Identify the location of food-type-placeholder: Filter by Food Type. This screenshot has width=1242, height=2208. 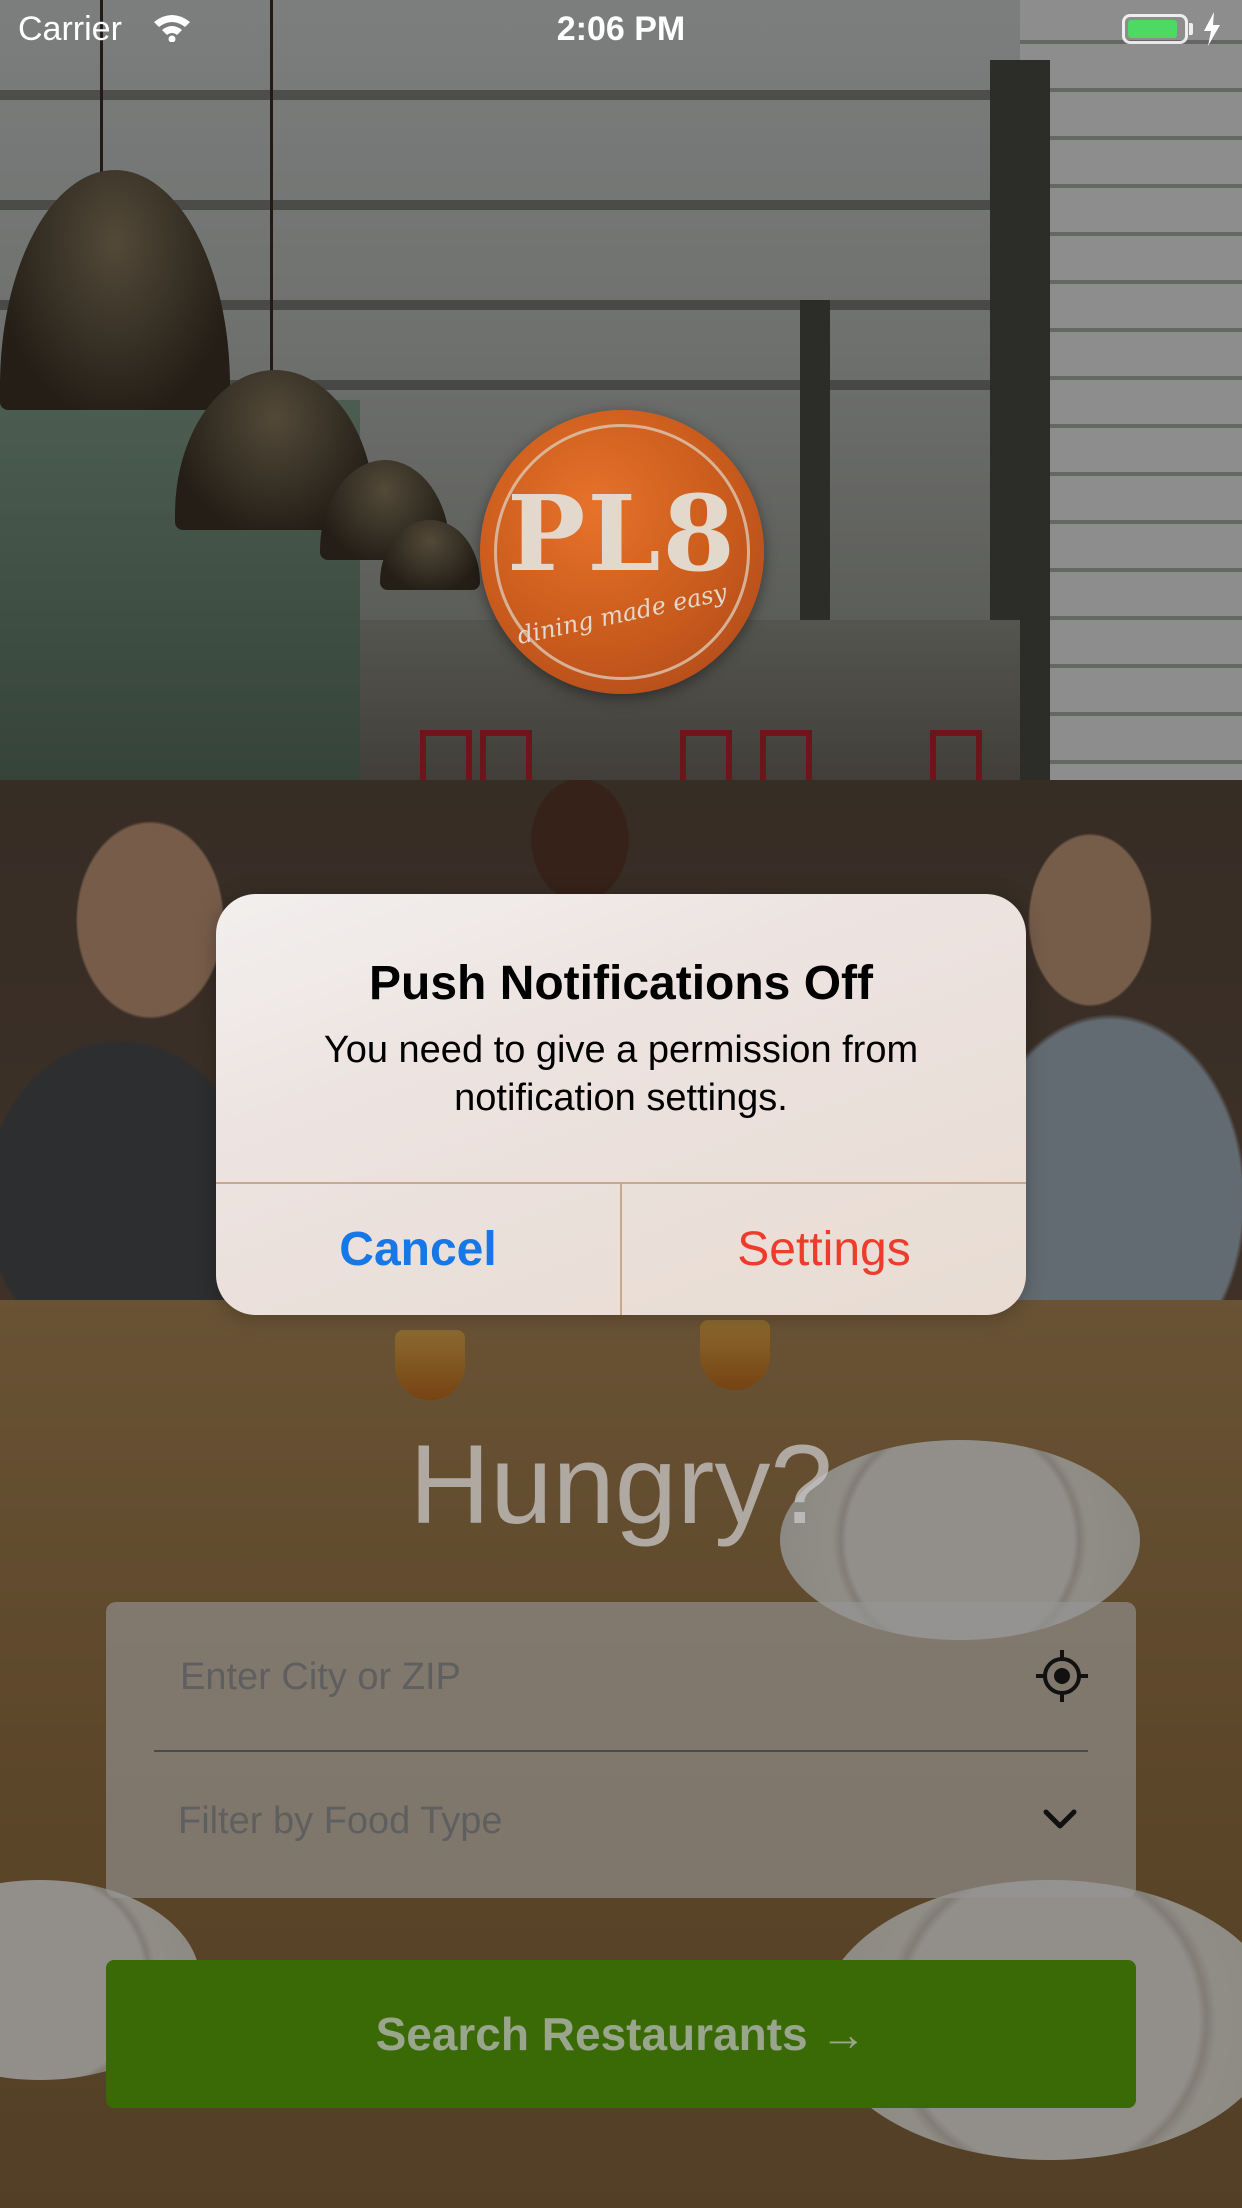
(340, 1821).